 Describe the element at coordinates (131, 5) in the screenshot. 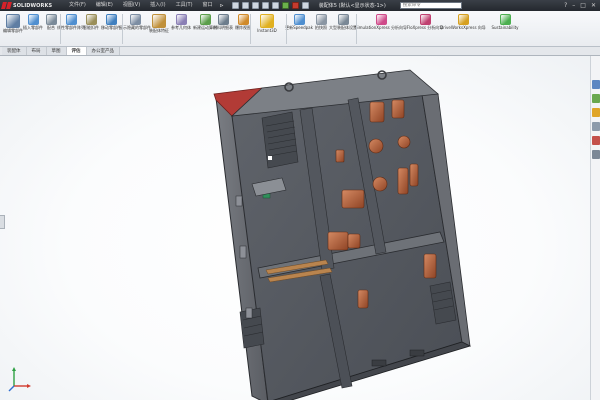

I see `menu-view: 视图(V)` at that location.